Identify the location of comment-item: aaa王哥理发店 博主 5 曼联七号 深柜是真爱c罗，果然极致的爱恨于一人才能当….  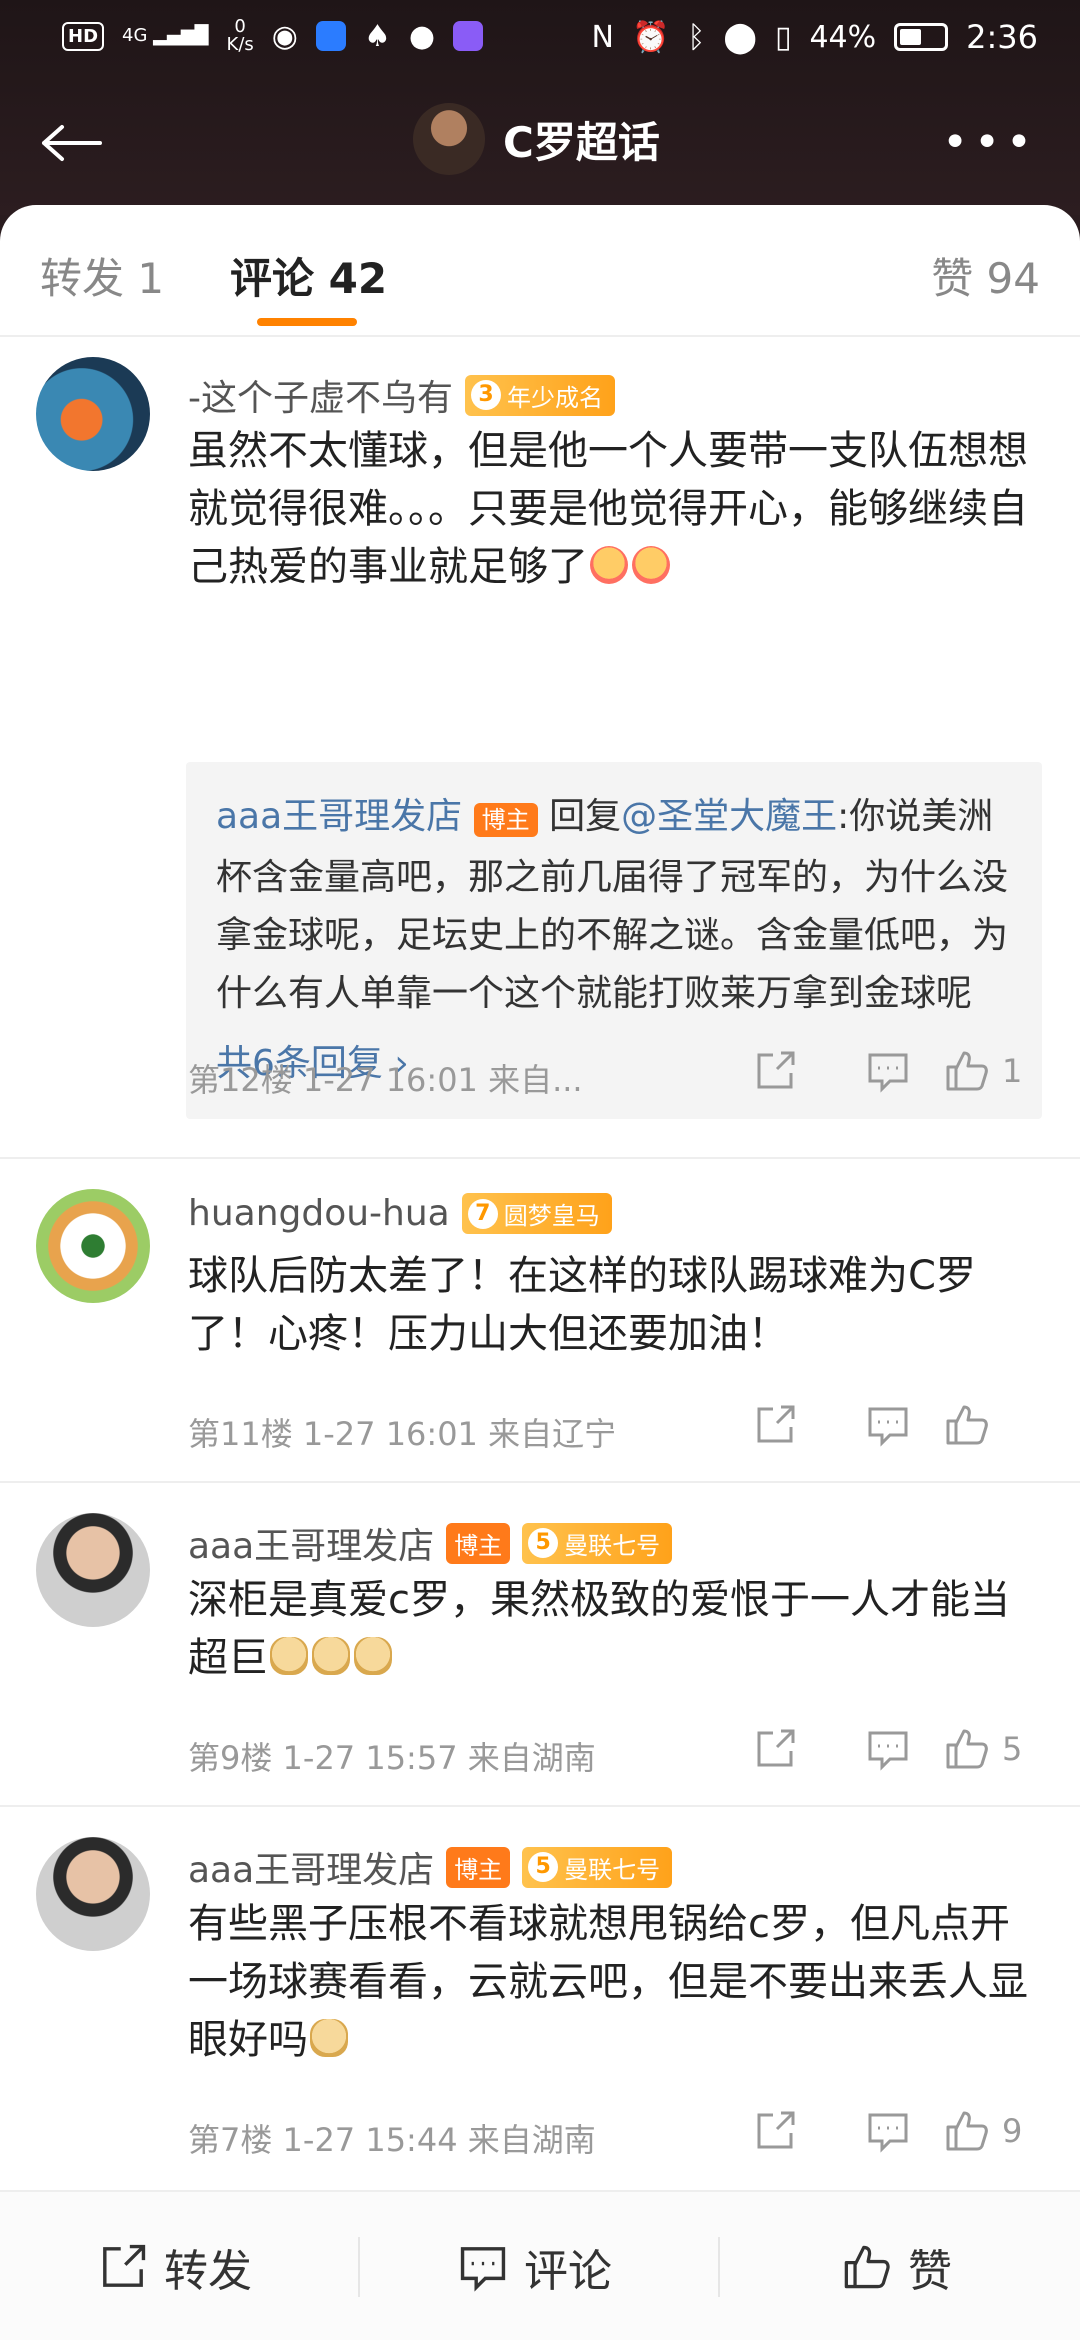
(540, 1645).